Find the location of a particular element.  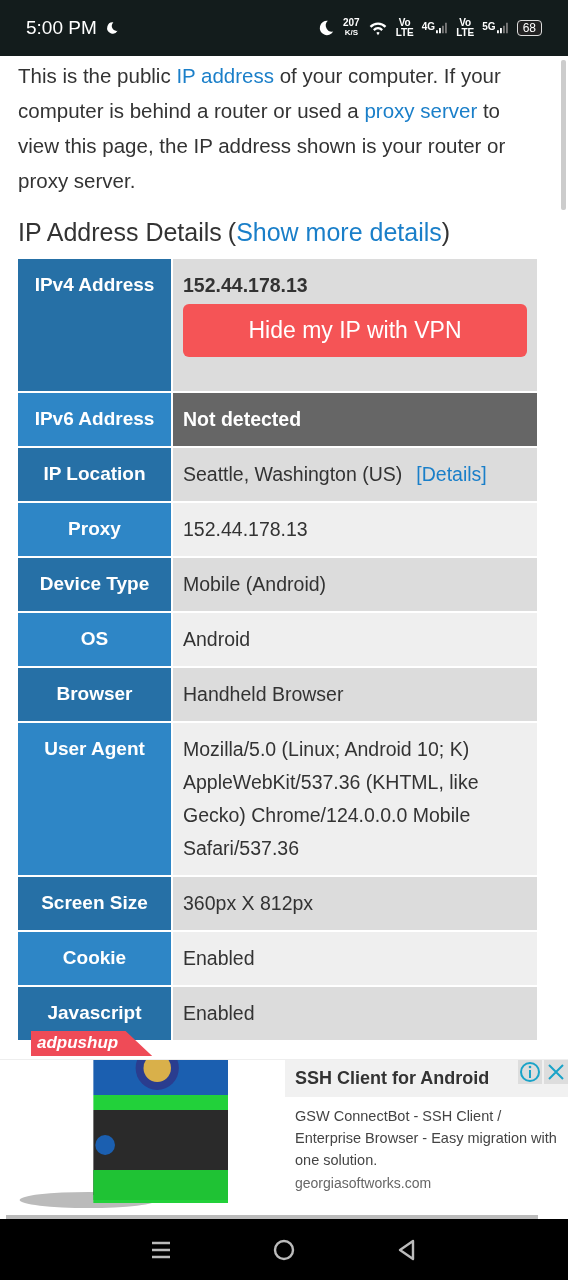

row-header-cell: Cookie is located at coordinates (95, 958).